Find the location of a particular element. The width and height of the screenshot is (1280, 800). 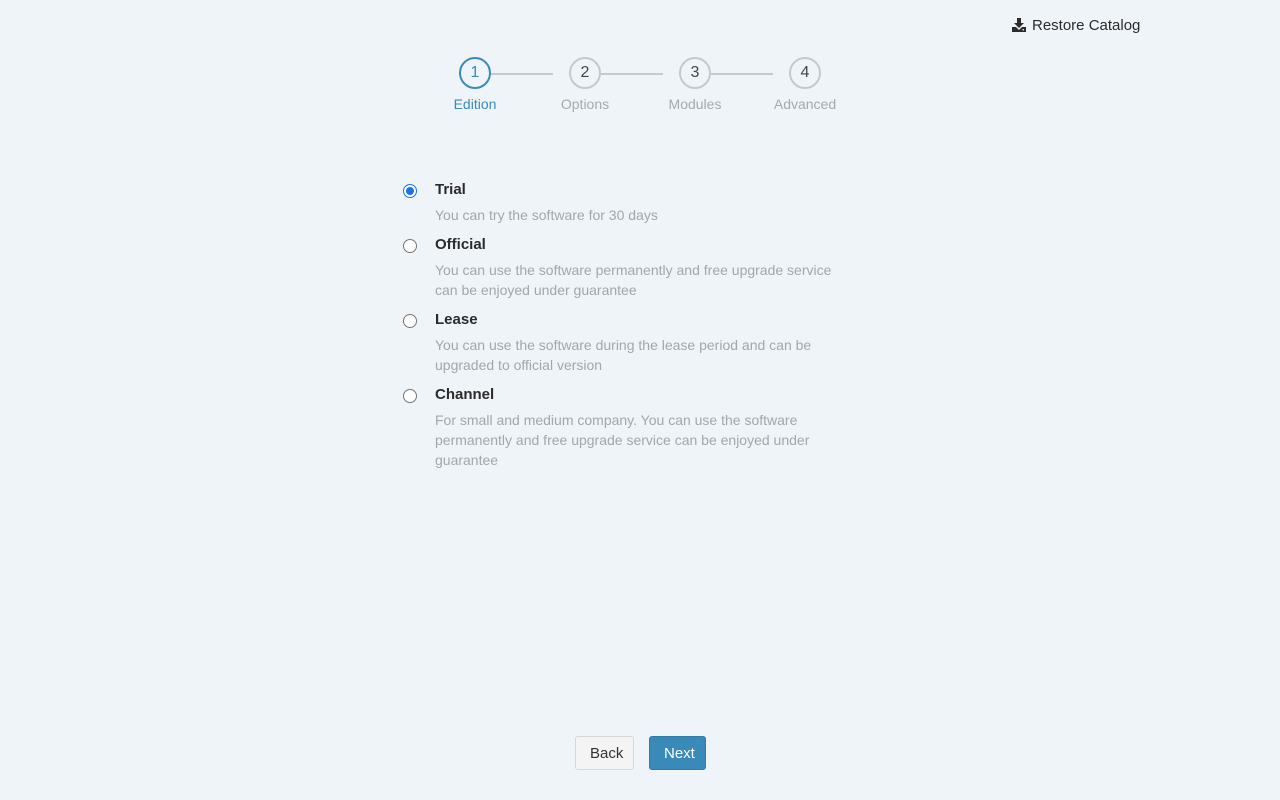

option-description: You can try the software for 30 days is located at coordinates (546, 215).